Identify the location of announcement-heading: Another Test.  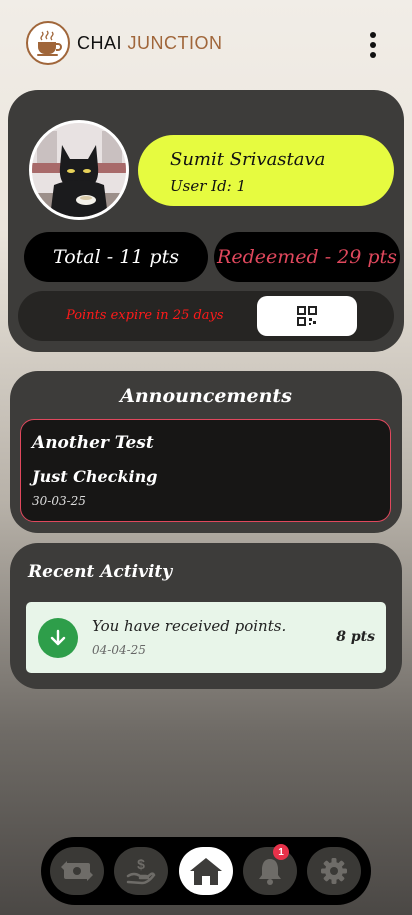
(93, 443).